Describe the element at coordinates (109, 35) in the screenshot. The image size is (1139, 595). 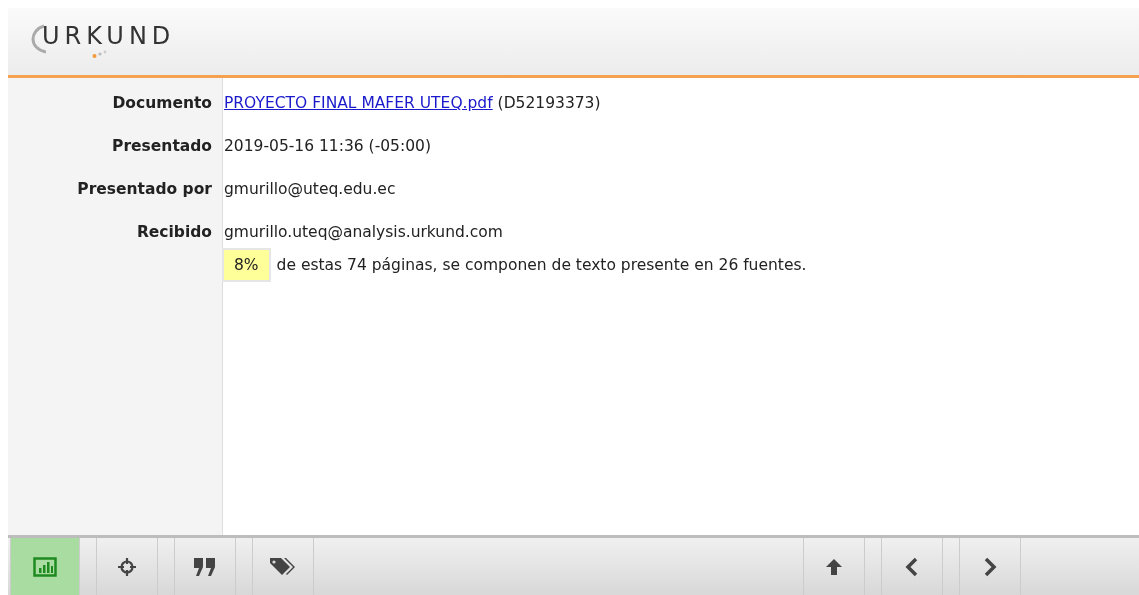
I see `logo-text: URKUND` at that location.